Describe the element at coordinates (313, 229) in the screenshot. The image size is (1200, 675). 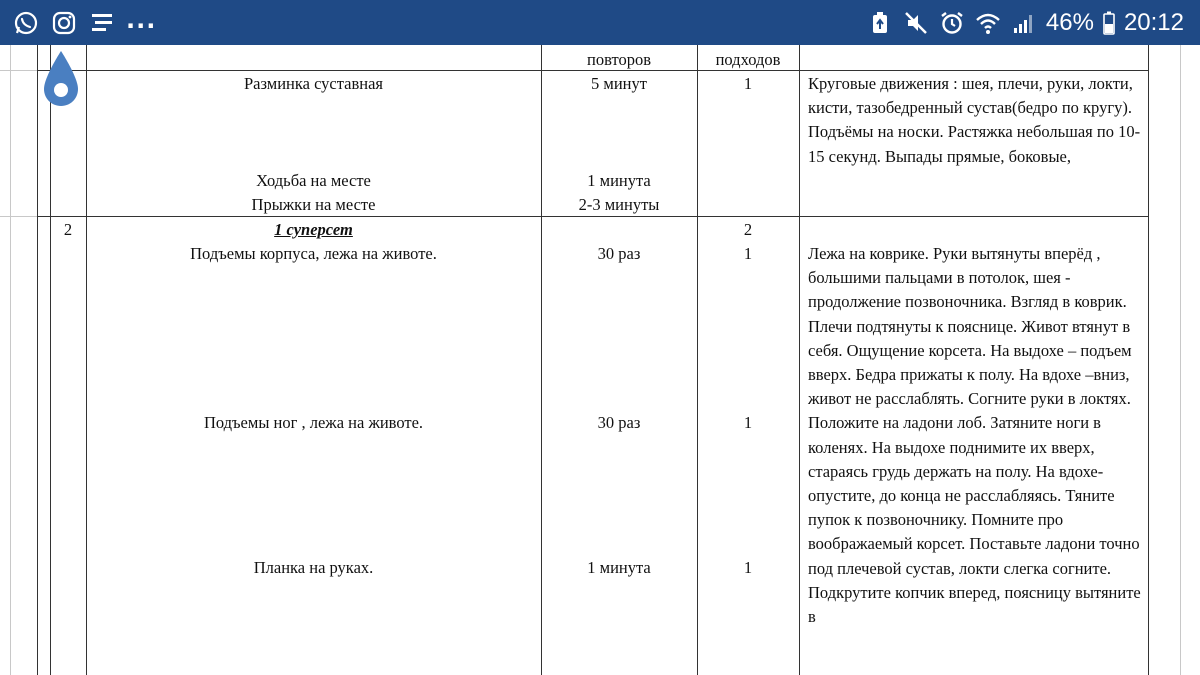
I see `superset-title: 1 суперсет` at that location.